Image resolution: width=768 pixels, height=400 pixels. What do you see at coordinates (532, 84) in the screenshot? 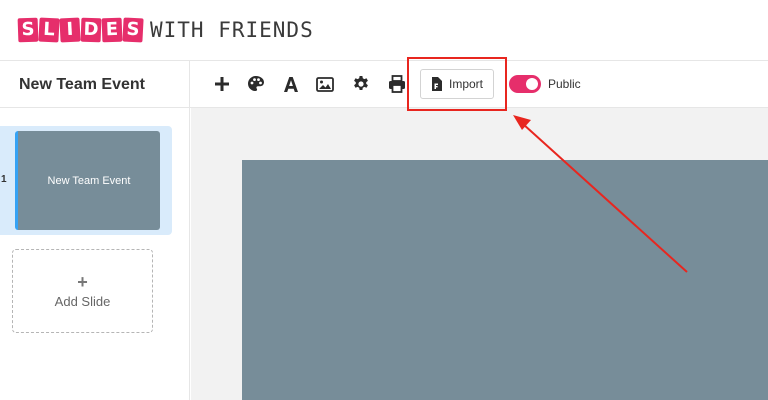
I see `toggle-knob` at bounding box center [532, 84].